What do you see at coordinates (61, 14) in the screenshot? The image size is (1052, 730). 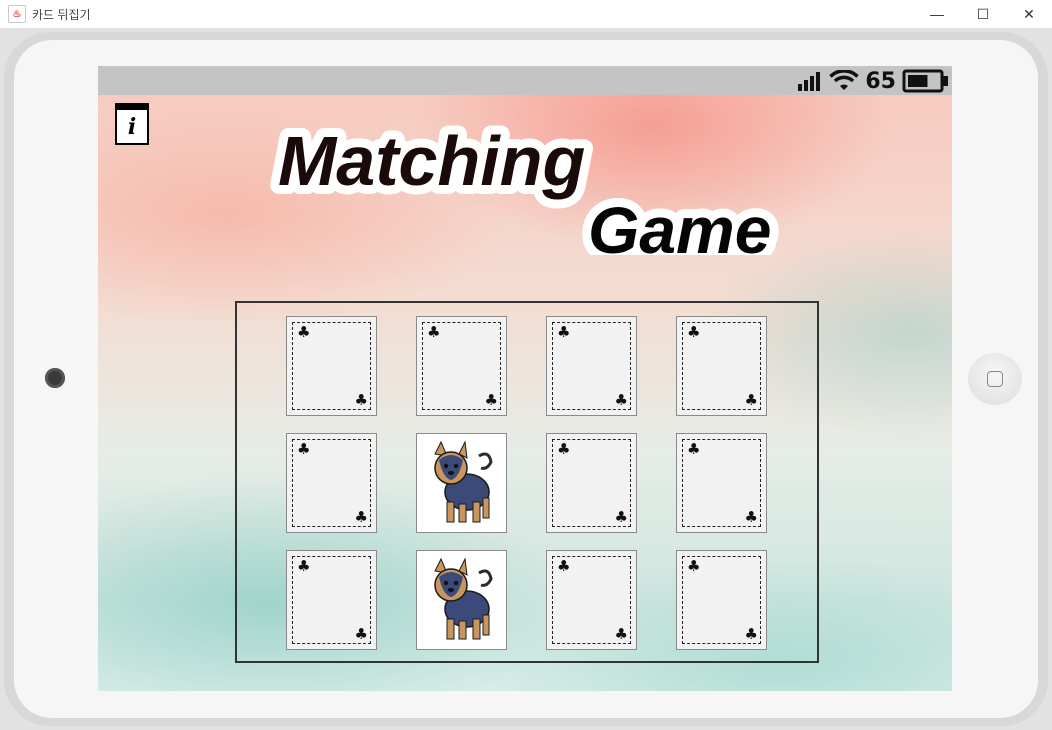 I see `window-title: 카드 뒤집기` at bounding box center [61, 14].